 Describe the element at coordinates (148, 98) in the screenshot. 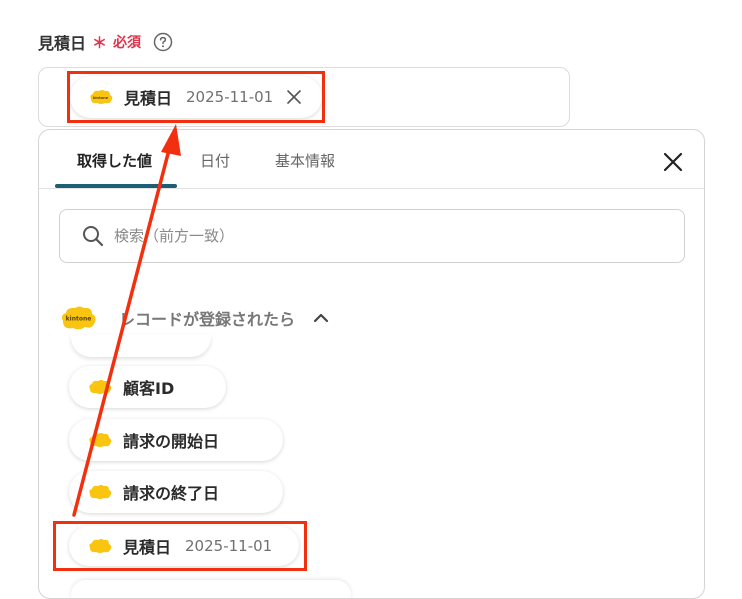

I see `selected-value-name: 見積日` at that location.